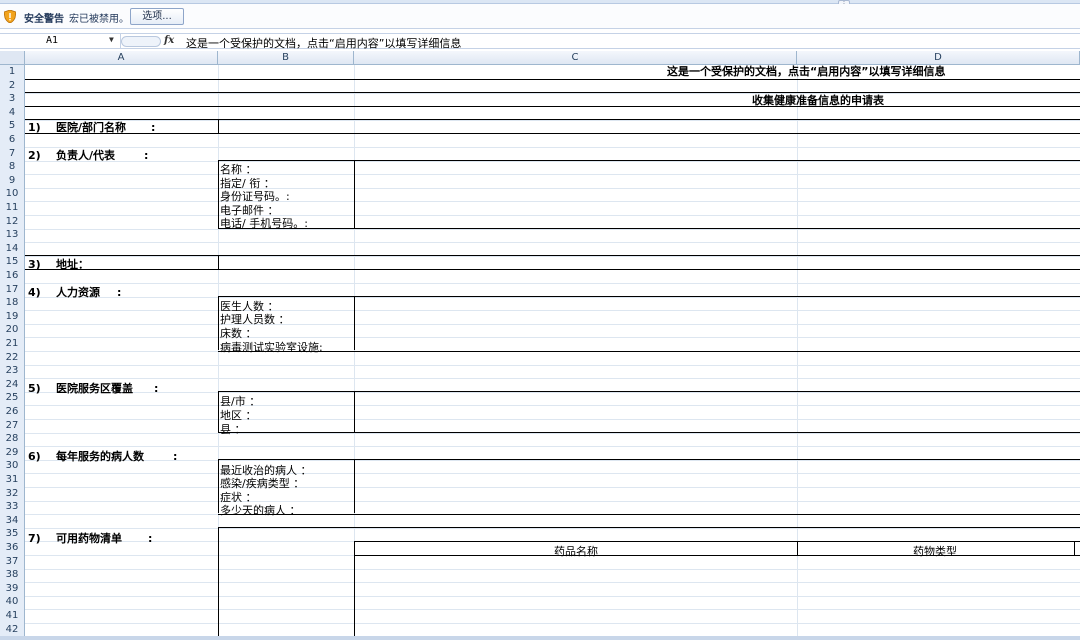 This screenshot has height=640, width=1080. Describe the element at coordinates (12, 480) in the screenshot. I see `row-header: 31` at that location.